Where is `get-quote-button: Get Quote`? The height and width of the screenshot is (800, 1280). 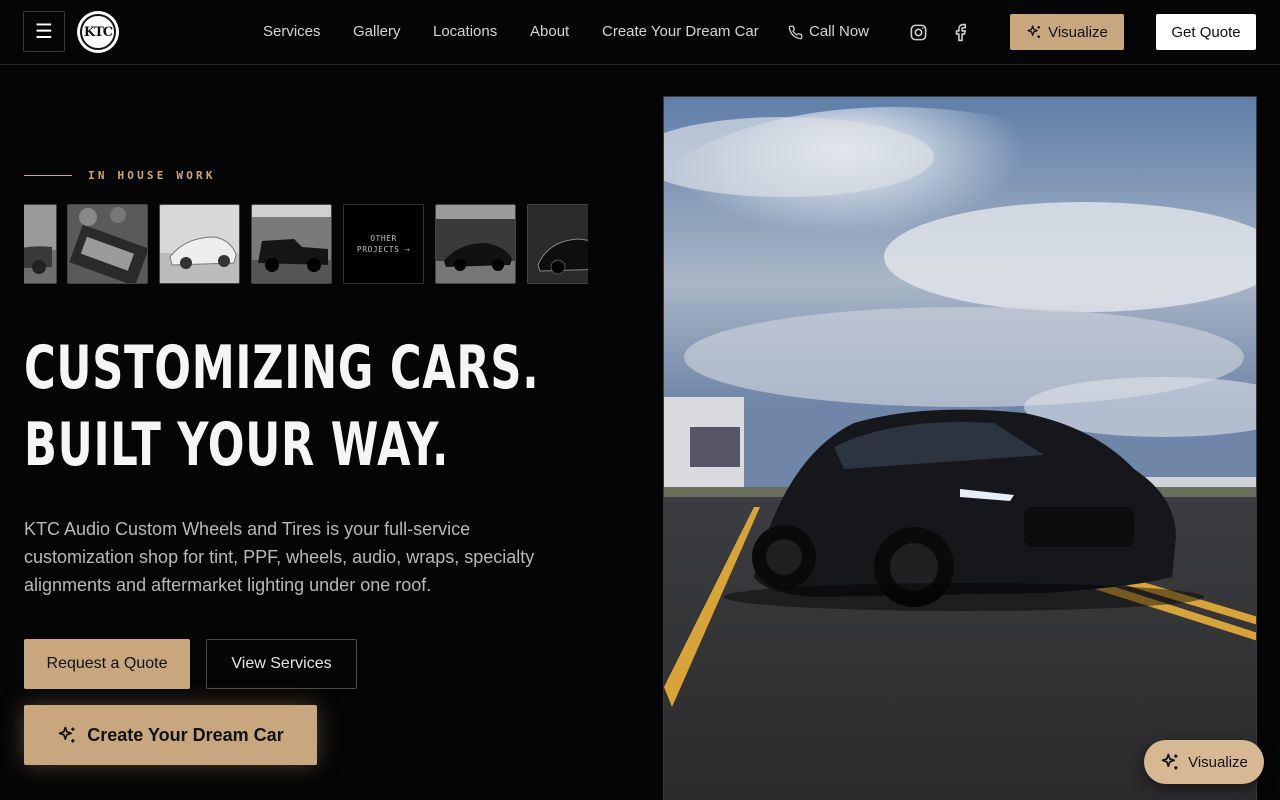
get-quote-button: Get Quote is located at coordinates (1206, 32).